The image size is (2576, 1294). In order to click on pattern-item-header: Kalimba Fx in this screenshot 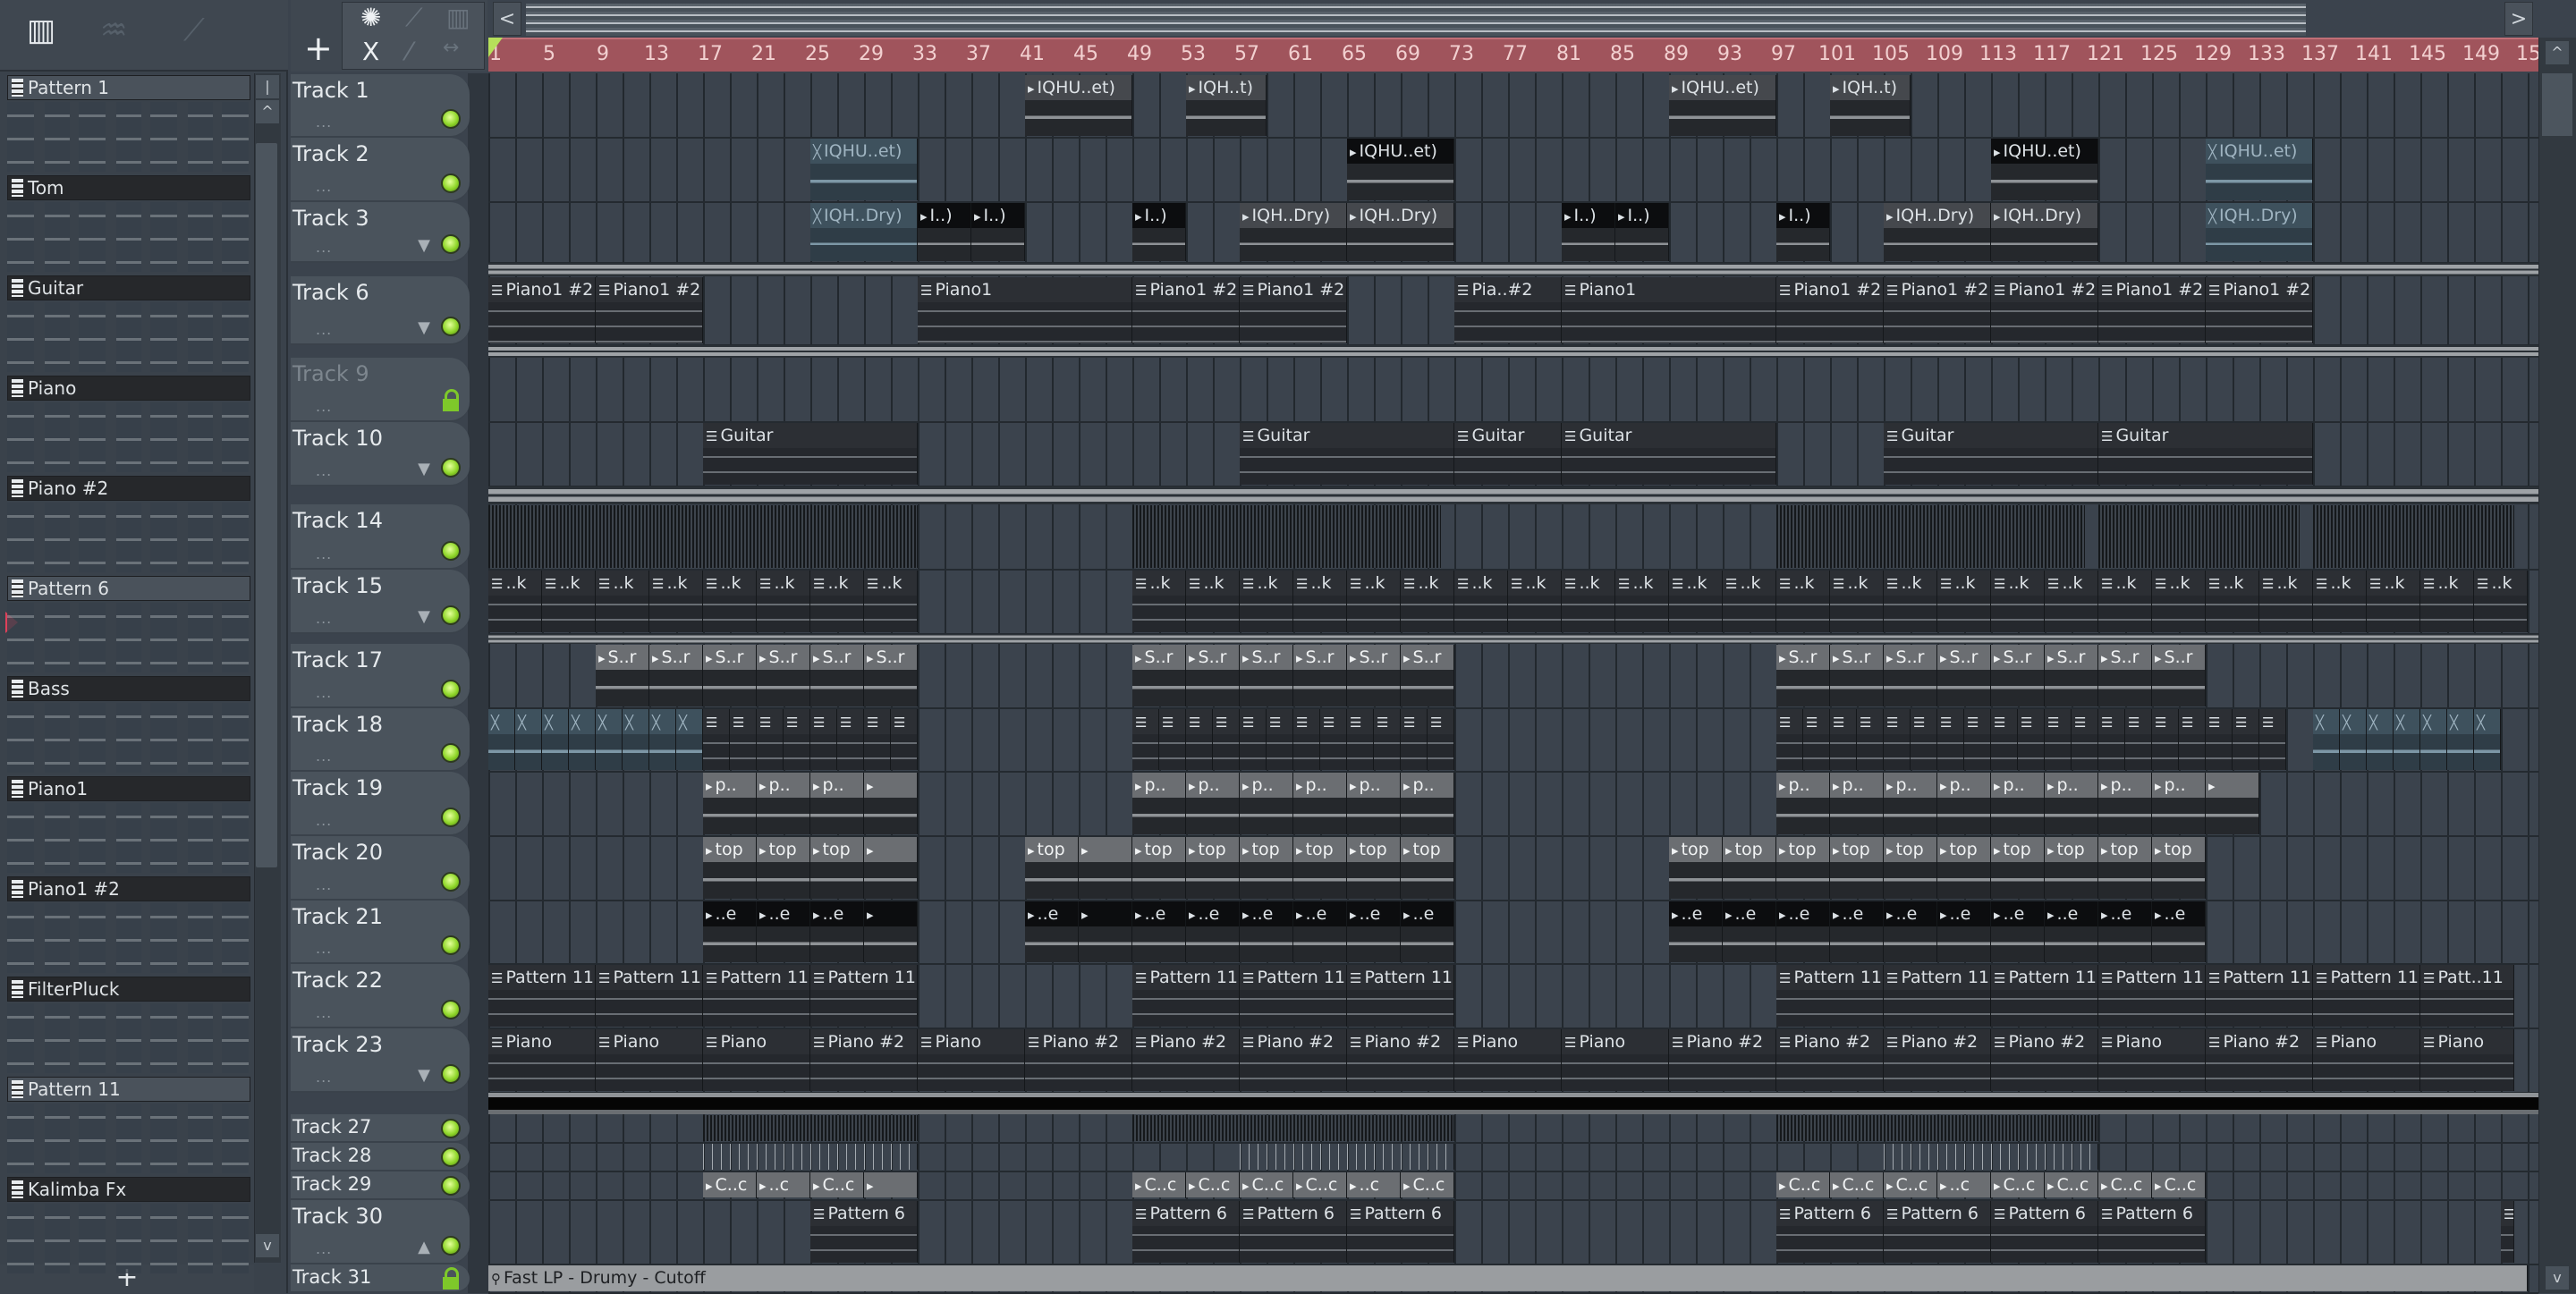, I will do `click(128, 1189)`.